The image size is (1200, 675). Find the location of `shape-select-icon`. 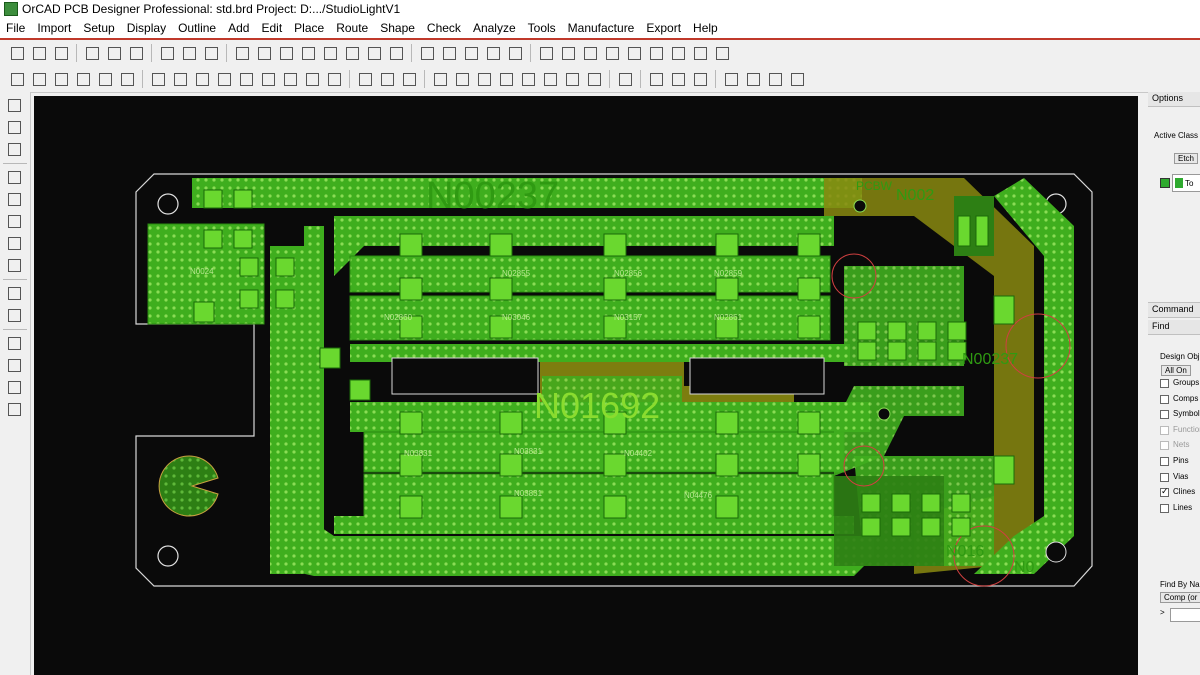

shape-select-icon is located at coordinates (334, 79).